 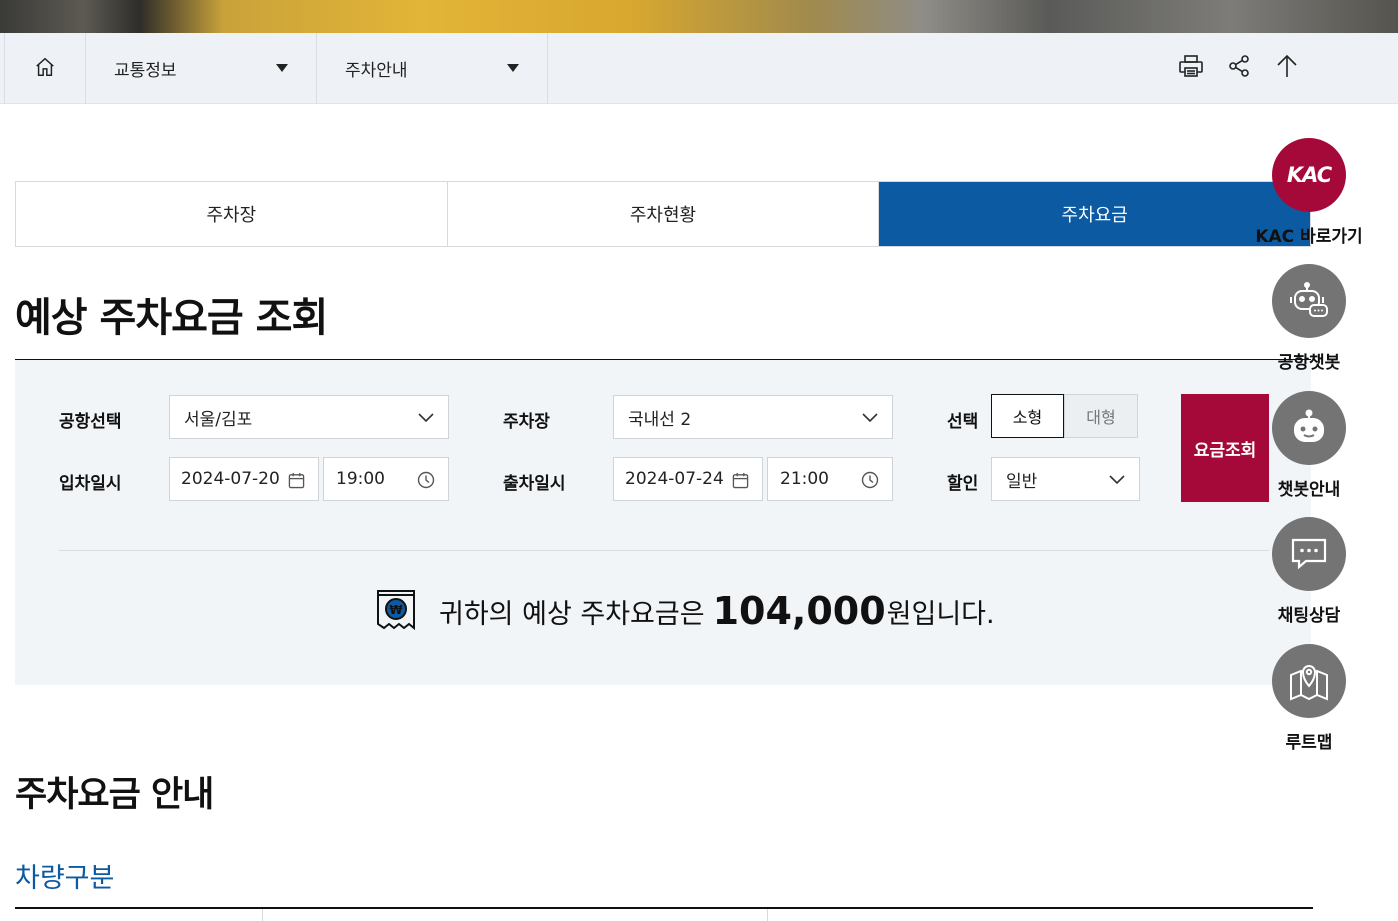 I want to click on tab-parking-status: 주차현황, so click(x=663, y=214).